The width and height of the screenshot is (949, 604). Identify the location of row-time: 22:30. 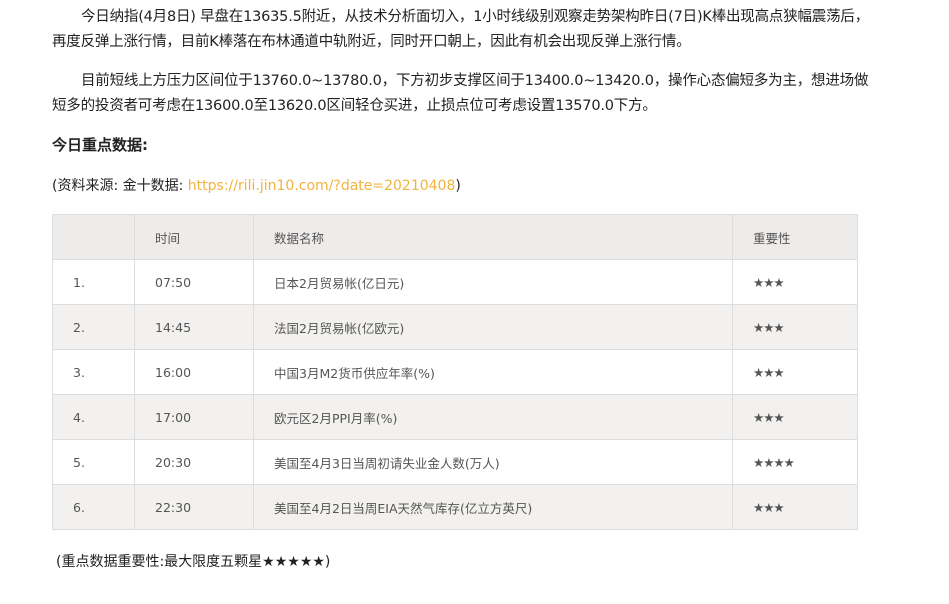
(194, 507).